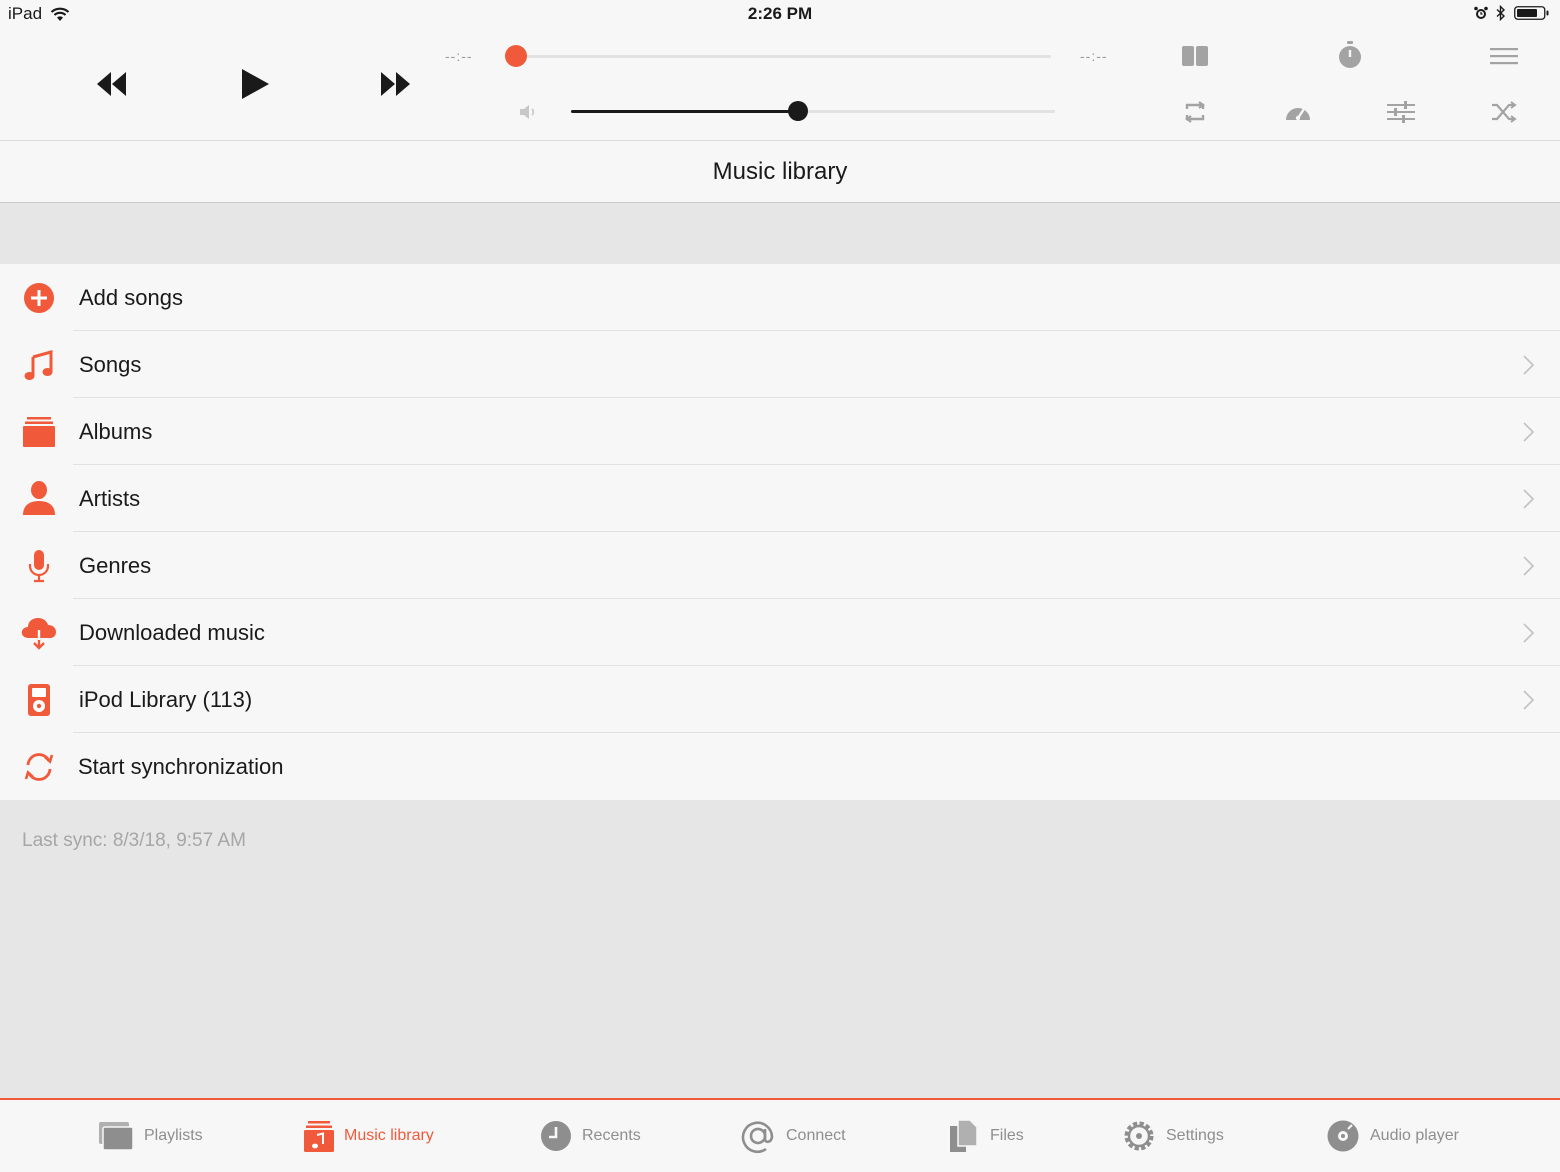  I want to click on tab-settings: Settings, so click(1173, 1136).